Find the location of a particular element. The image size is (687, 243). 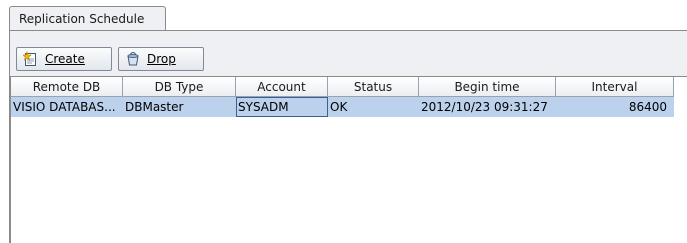

column-header-account: Account is located at coordinates (282, 87).